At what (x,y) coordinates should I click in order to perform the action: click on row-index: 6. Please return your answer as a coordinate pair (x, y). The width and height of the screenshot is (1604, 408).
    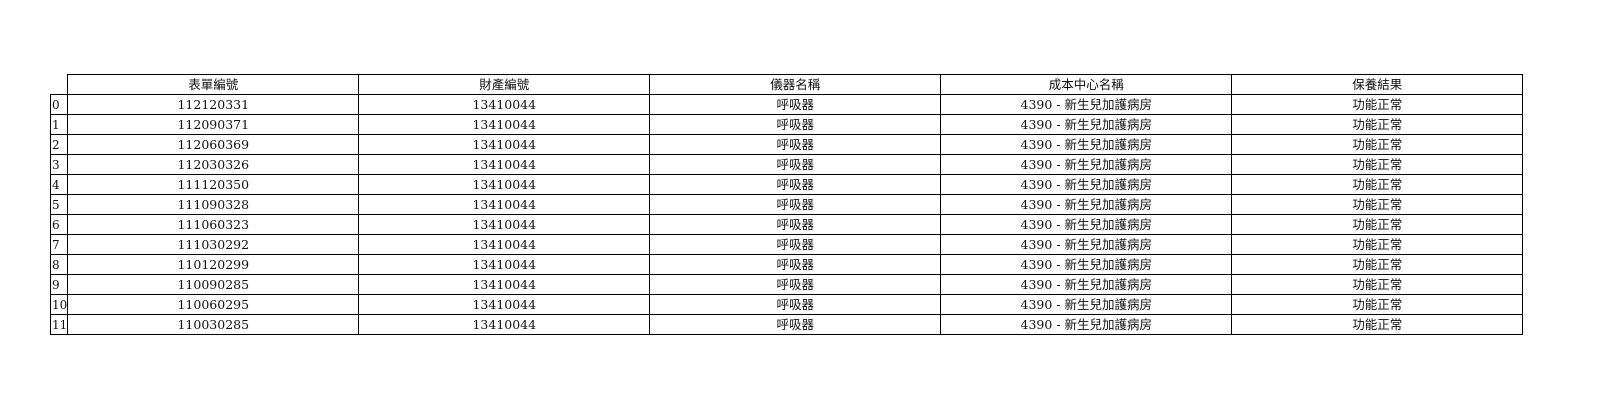
    Looking at the image, I should click on (59, 224).